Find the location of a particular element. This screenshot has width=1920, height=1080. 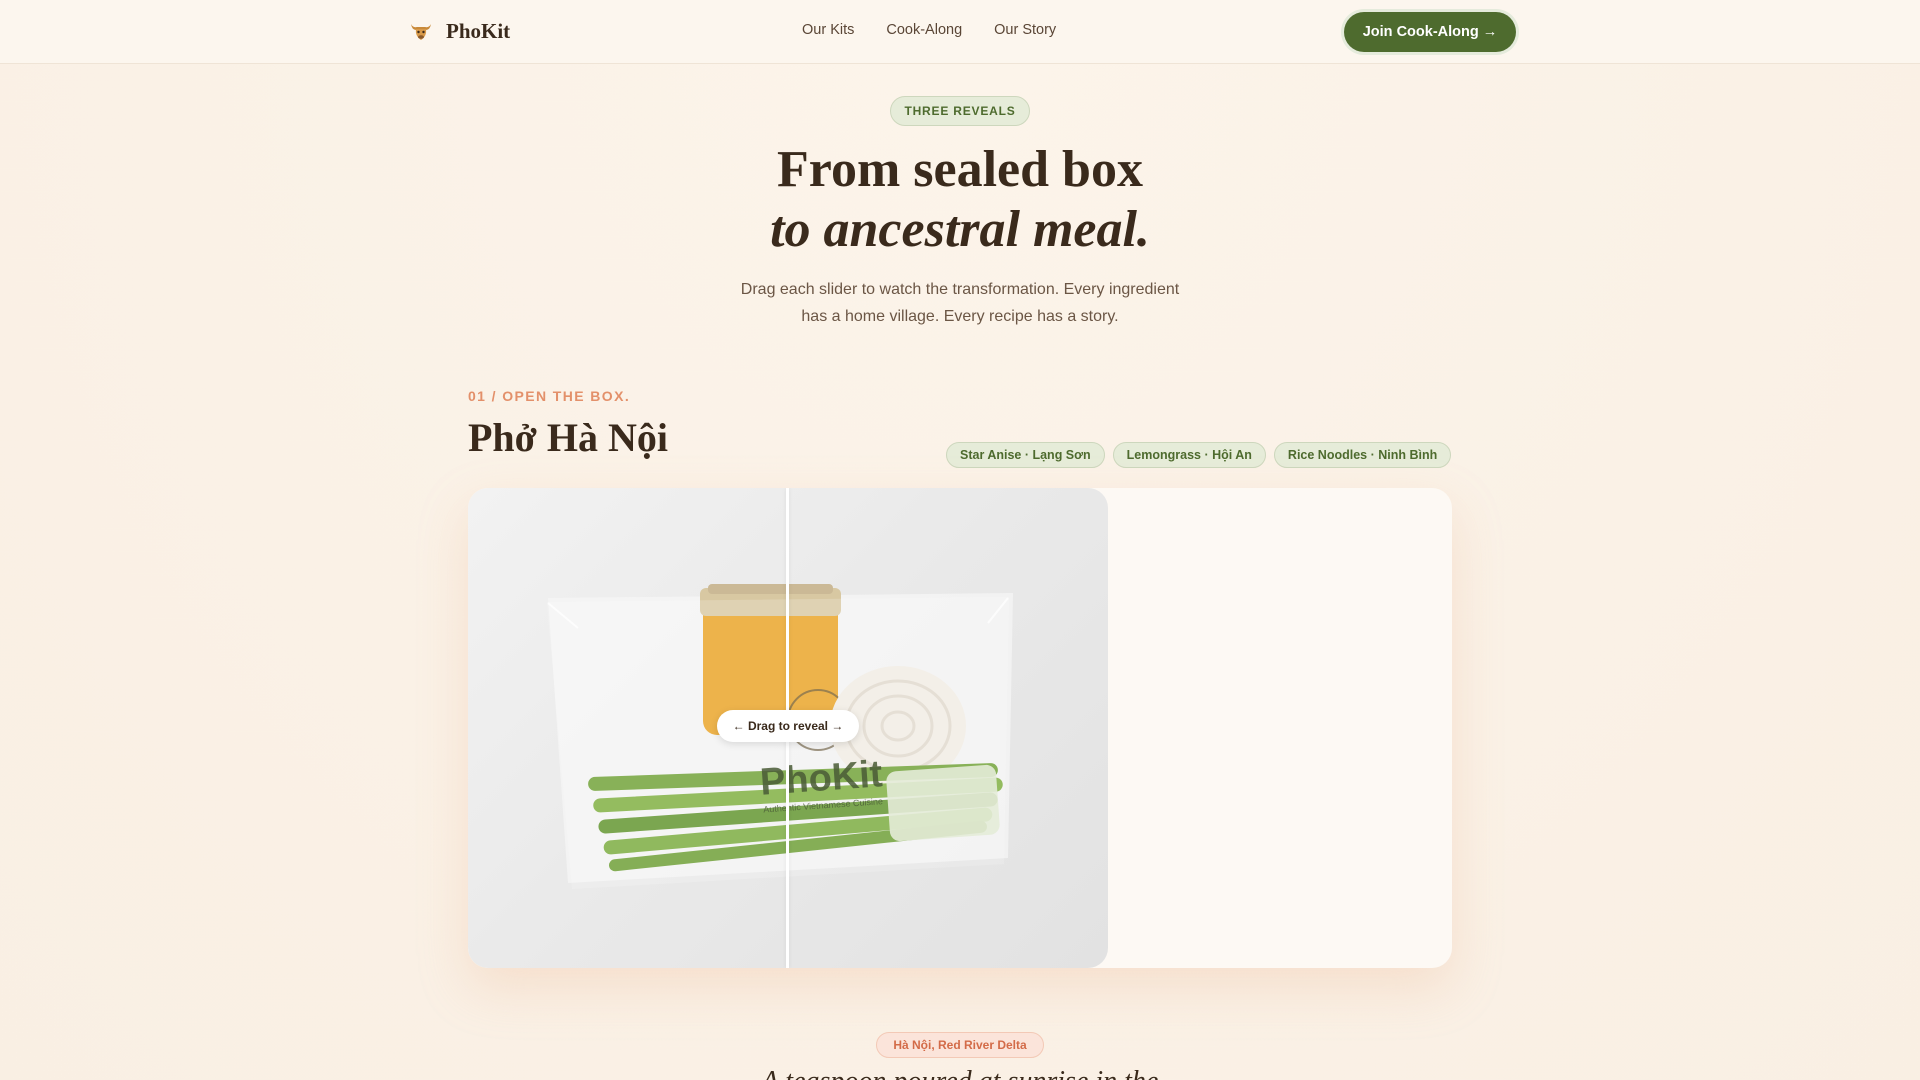

logo: PhoKit is located at coordinates (459, 31).